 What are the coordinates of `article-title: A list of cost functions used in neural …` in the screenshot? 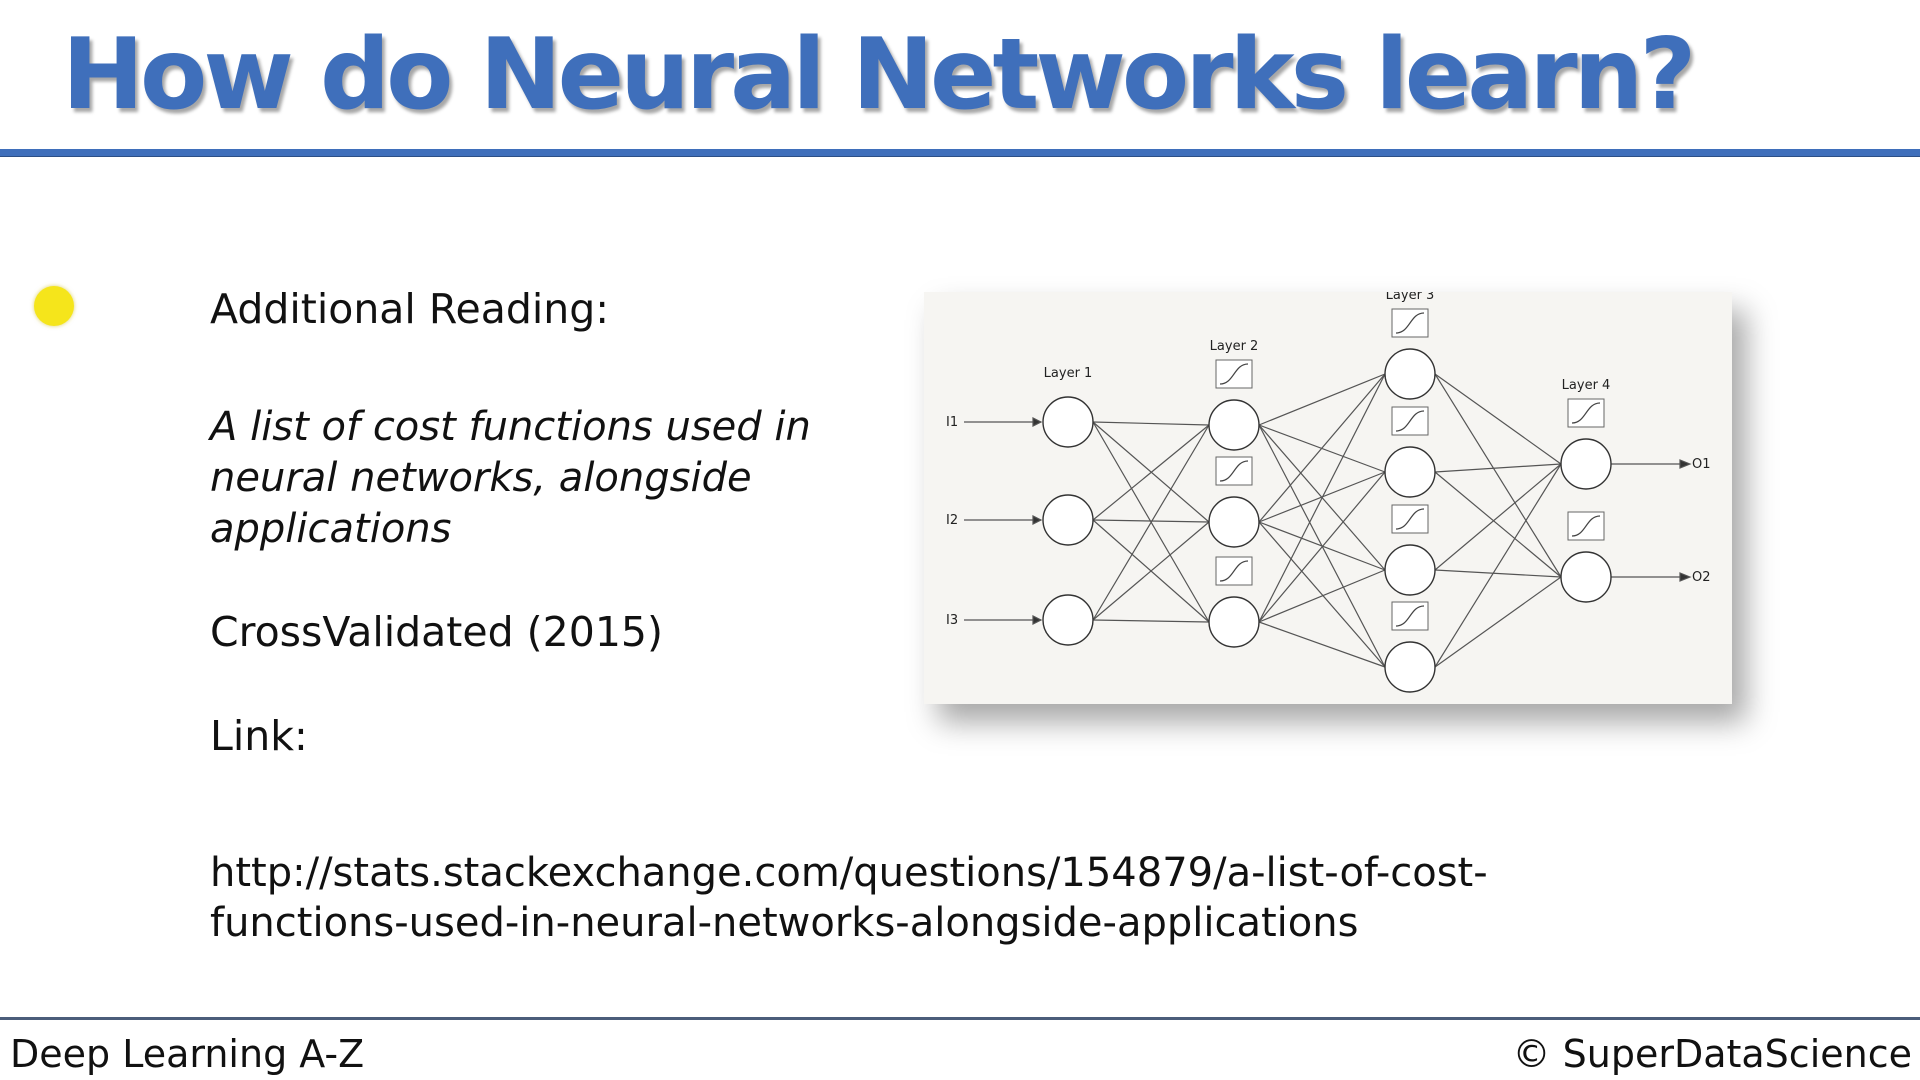 It's located at (510, 478).